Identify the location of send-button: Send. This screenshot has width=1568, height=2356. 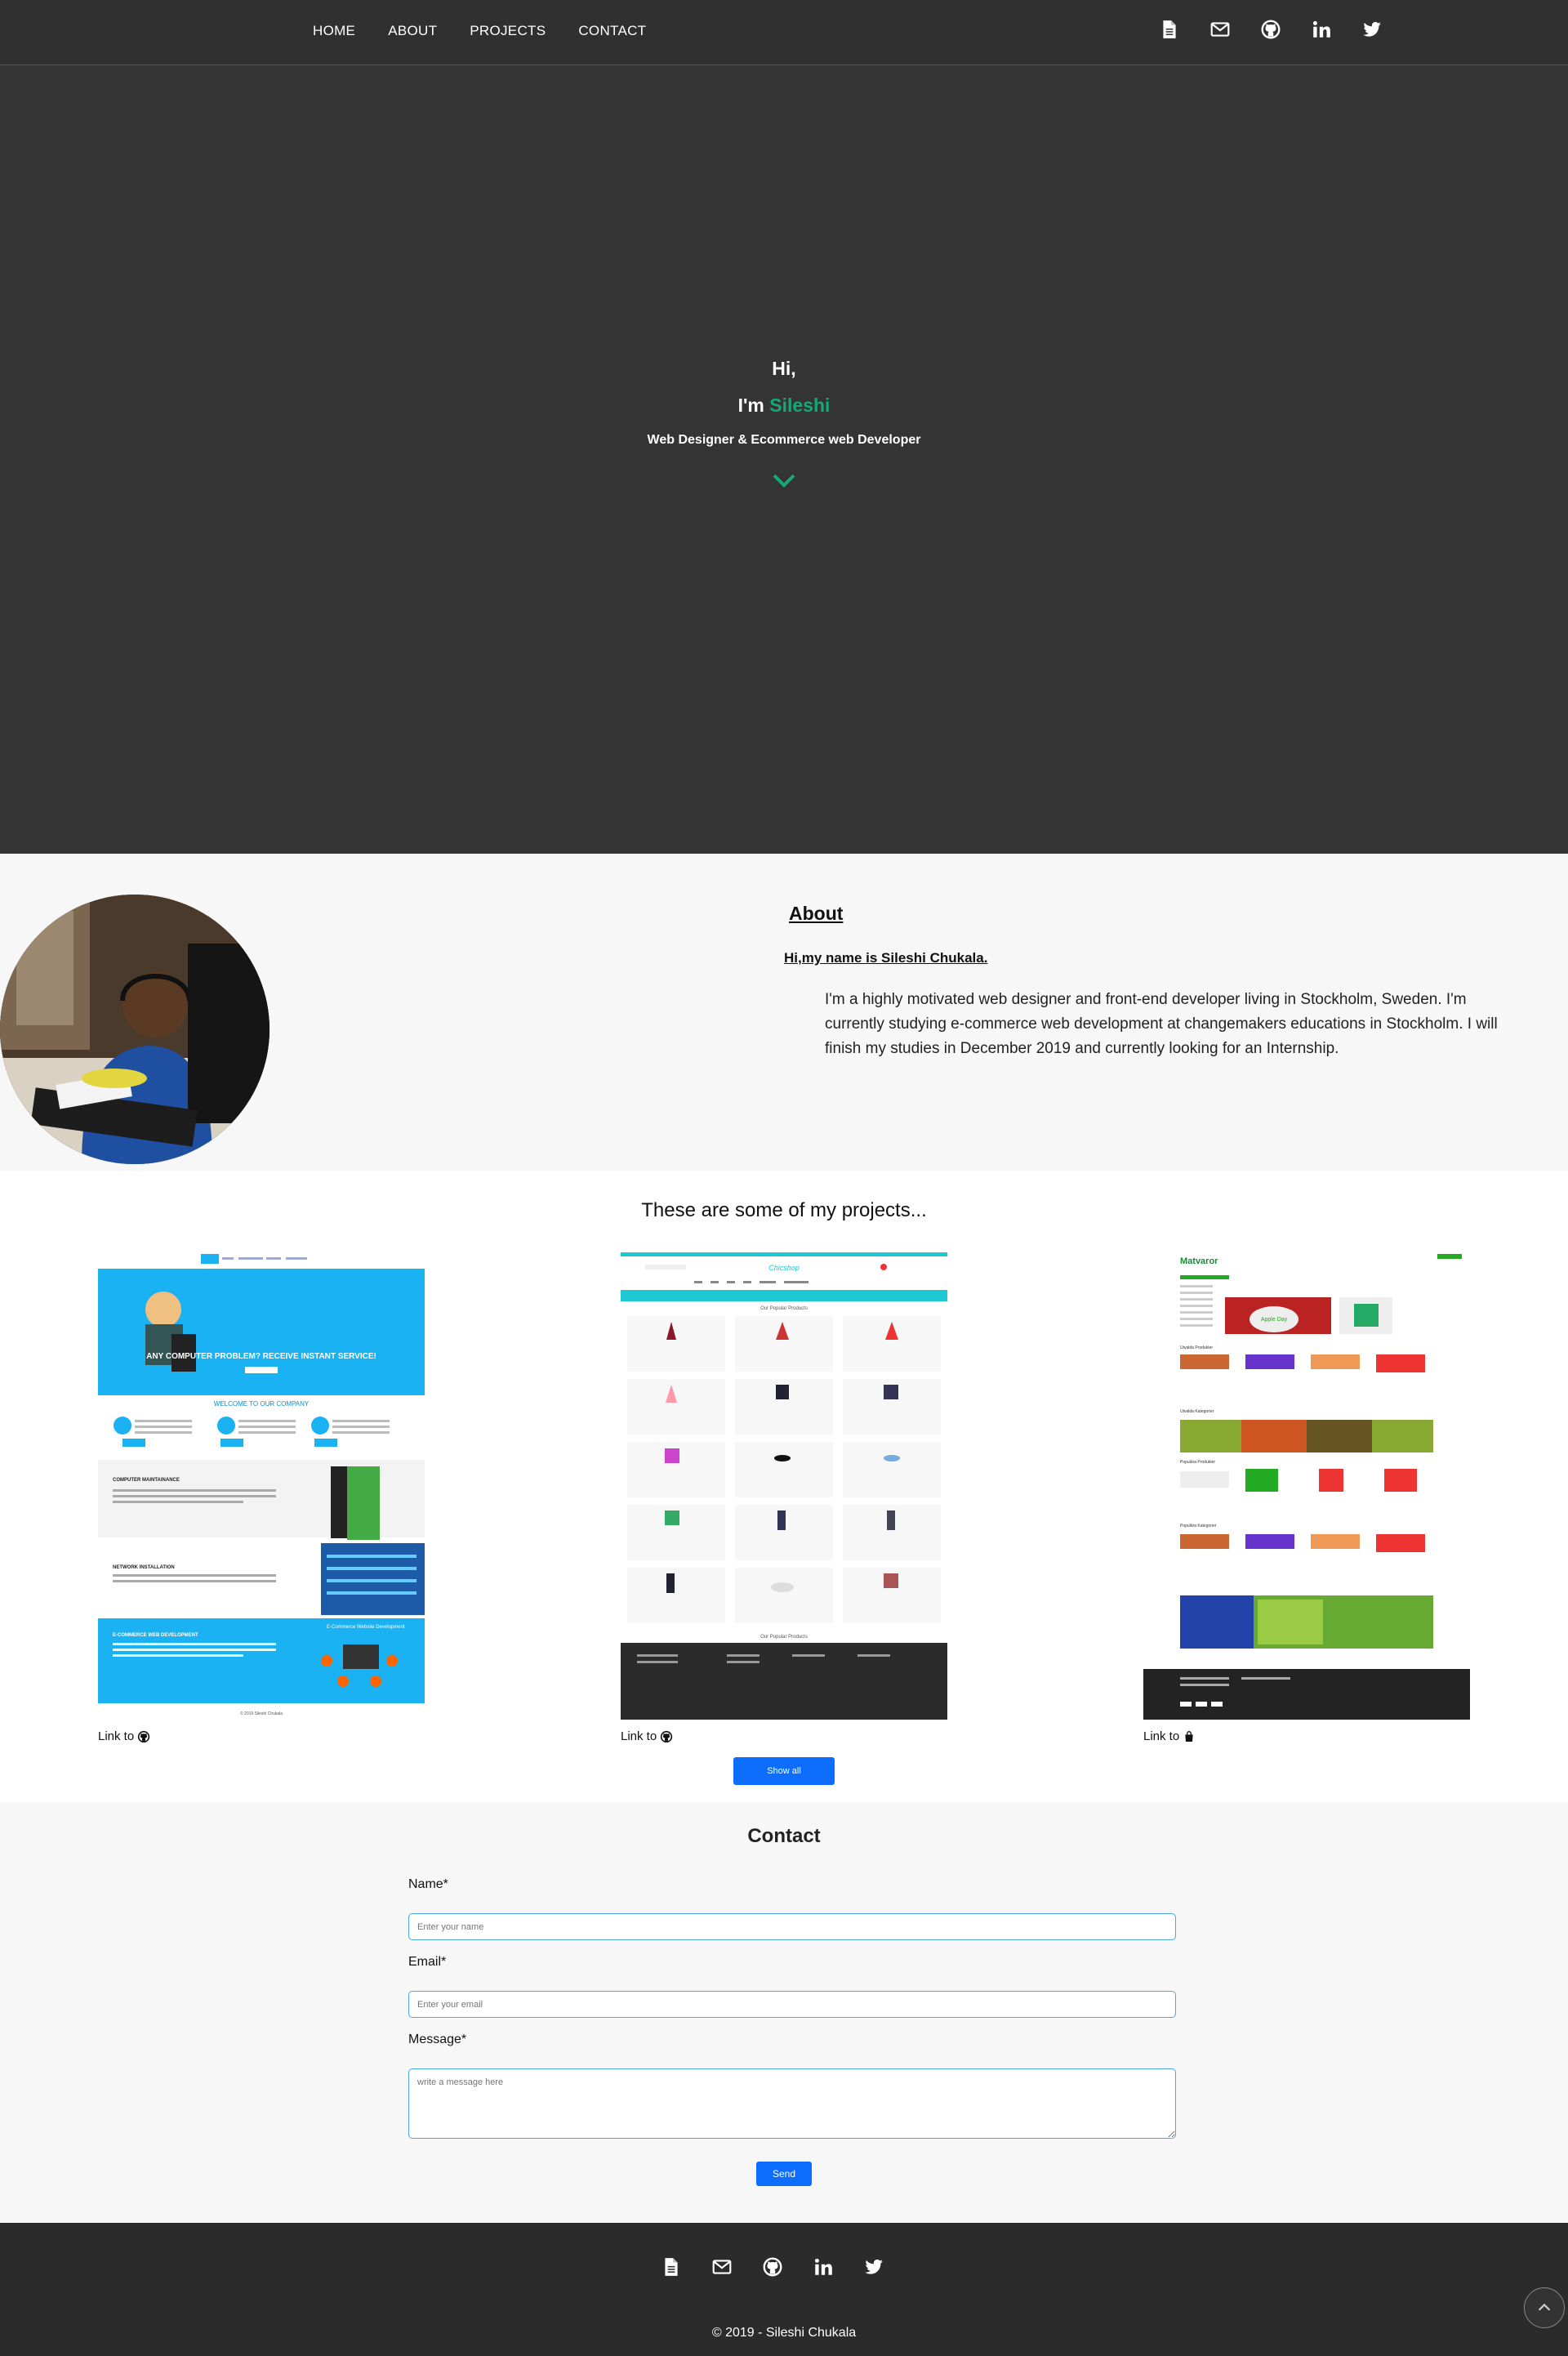
(784, 2174).